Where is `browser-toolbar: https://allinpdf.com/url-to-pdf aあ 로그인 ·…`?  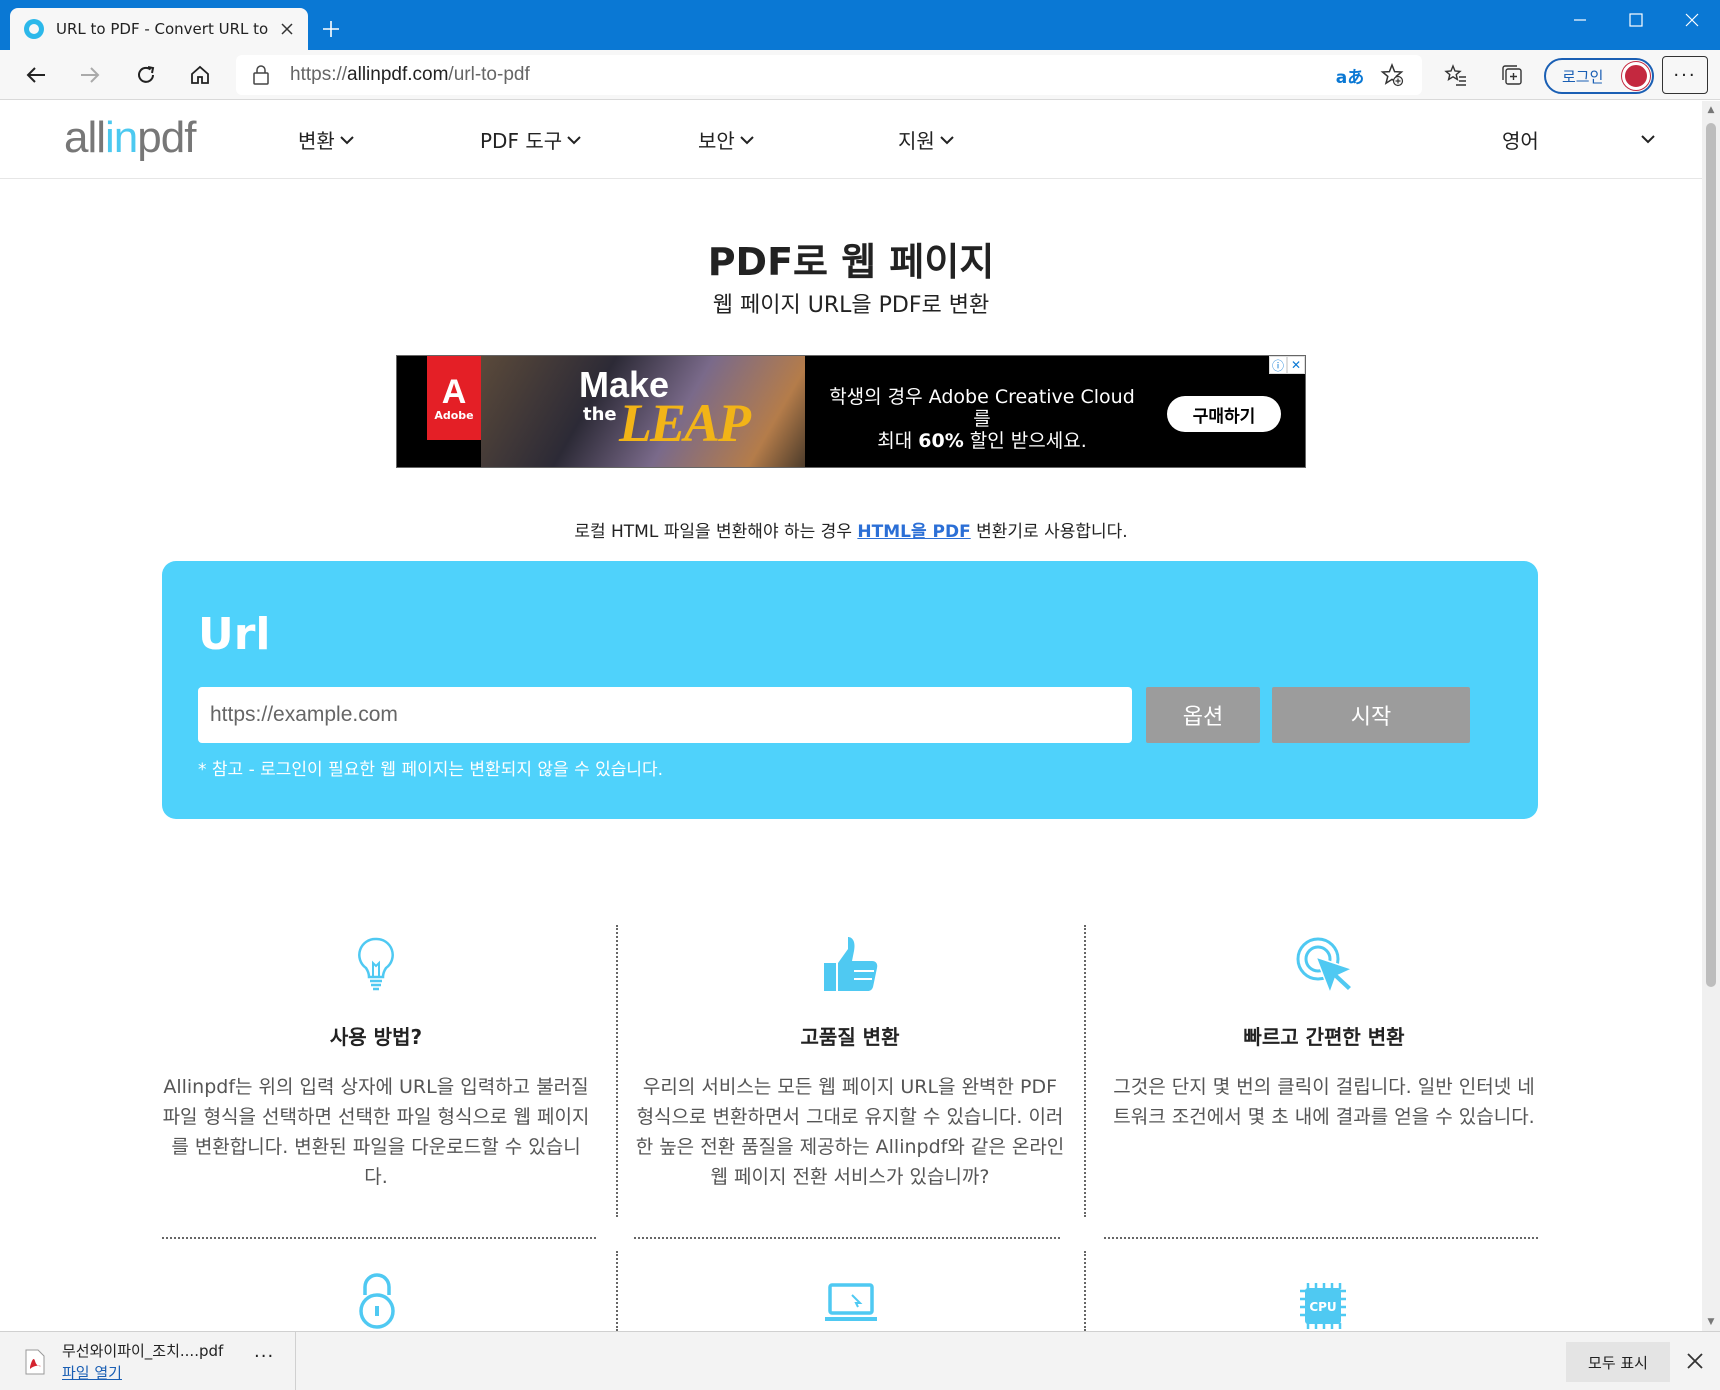 browser-toolbar: https://allinpdf.com/url-to-pdf aあ 로그인 ·… is located at coordinates (860, 75).